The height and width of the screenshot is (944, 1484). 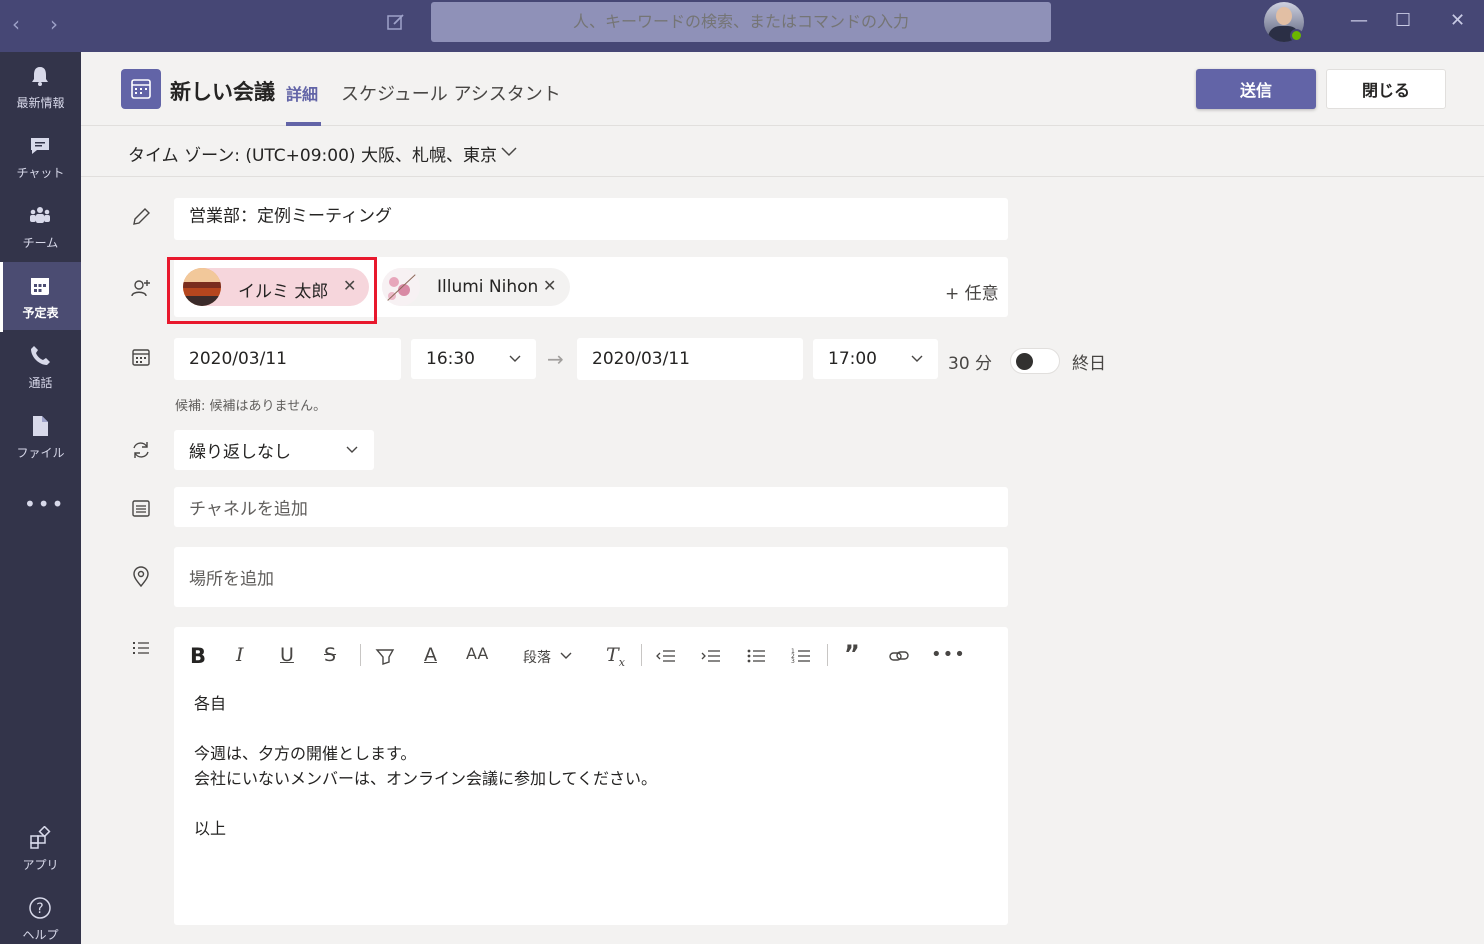 I want to click on numbered-list-icon: 123, so click(x=801, y=656).